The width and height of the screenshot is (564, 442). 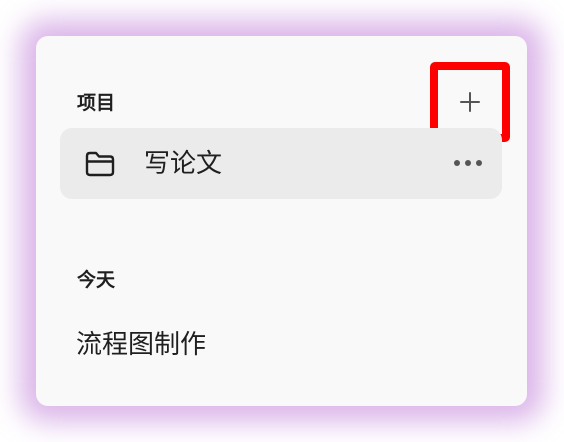 I want to click on plus-icon, so click(x=470, y=102).